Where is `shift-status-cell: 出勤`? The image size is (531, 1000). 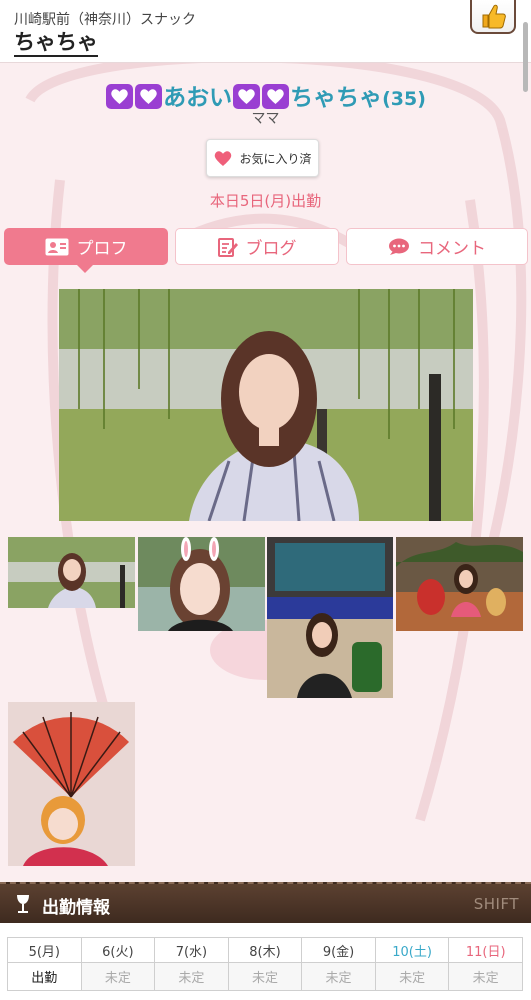
shift-status-cell: 出勤 is located at coordinates (44, 976).